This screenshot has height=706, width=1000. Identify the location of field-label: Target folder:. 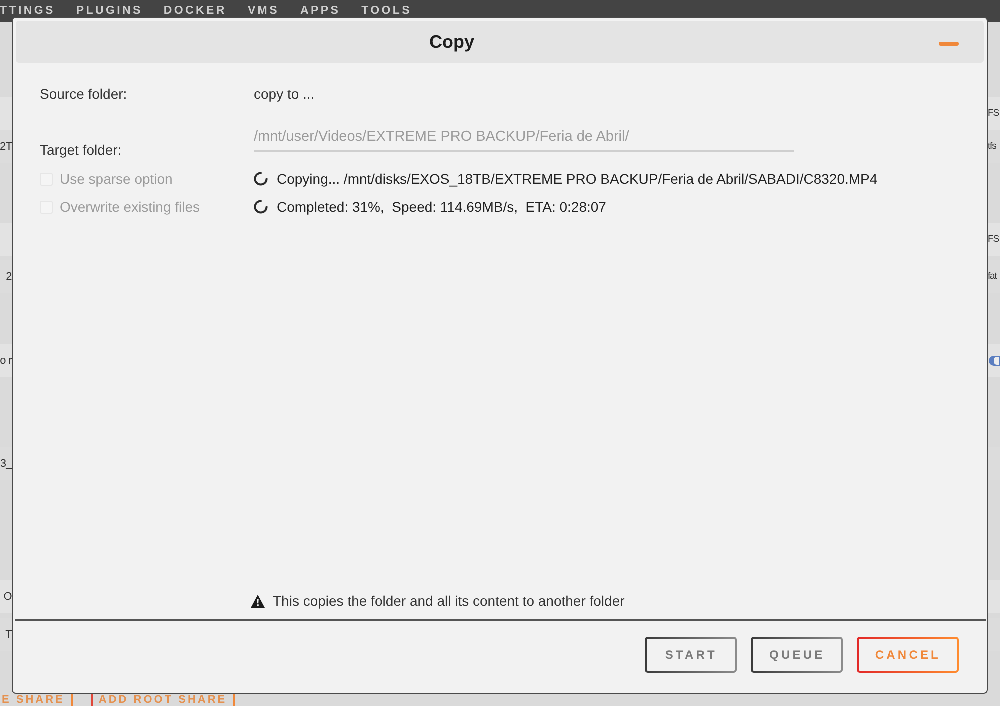
(81, 150).